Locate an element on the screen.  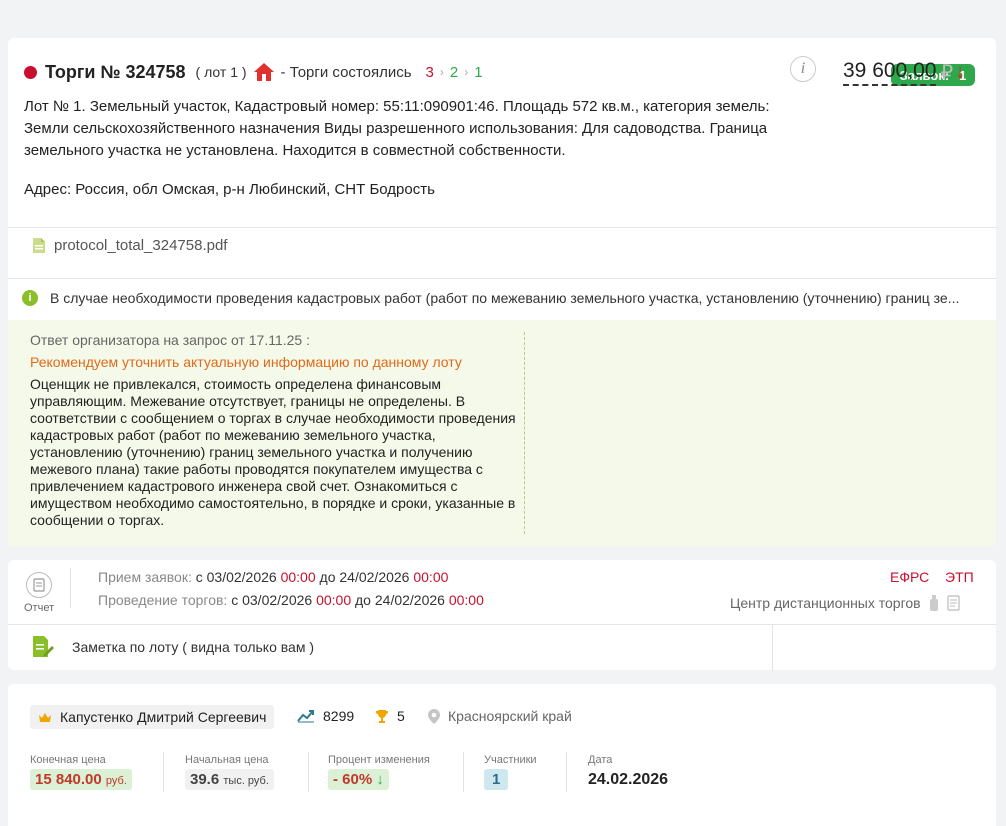
lot-price: 39 600,00 ₽ ↓ is located at coordinates (904, 72).